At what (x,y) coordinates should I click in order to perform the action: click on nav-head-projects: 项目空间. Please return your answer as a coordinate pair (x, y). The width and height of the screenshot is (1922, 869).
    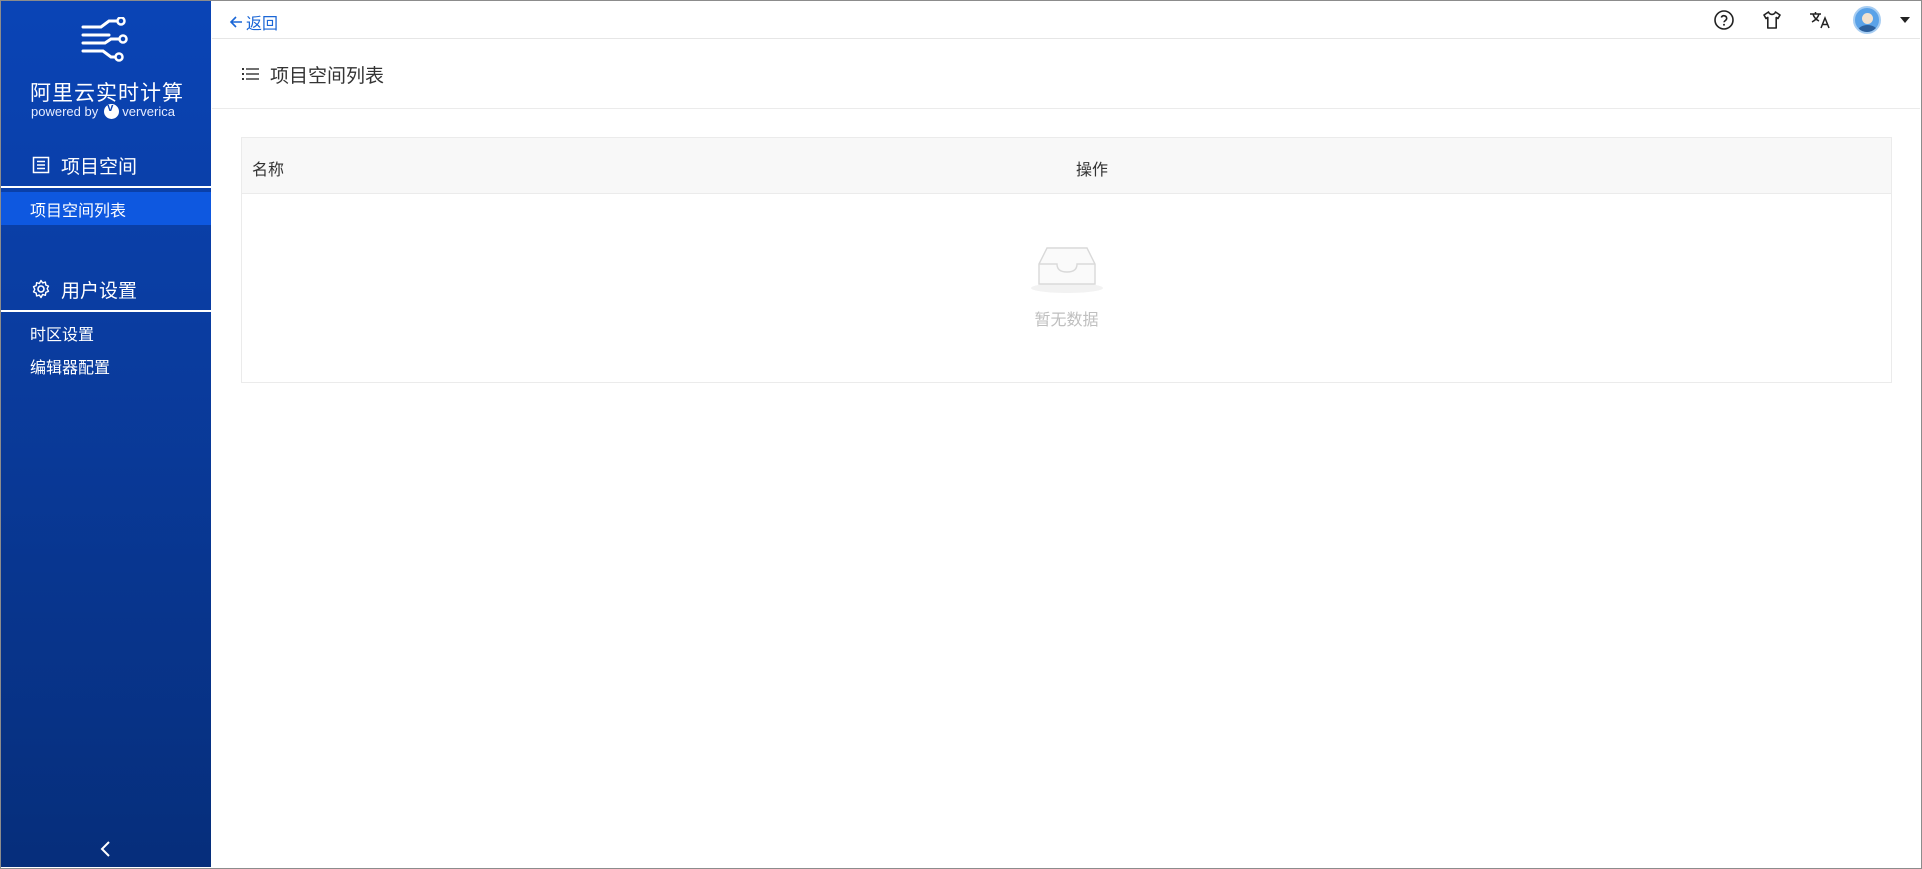
    Looking at the image, I should click on (106, 166).